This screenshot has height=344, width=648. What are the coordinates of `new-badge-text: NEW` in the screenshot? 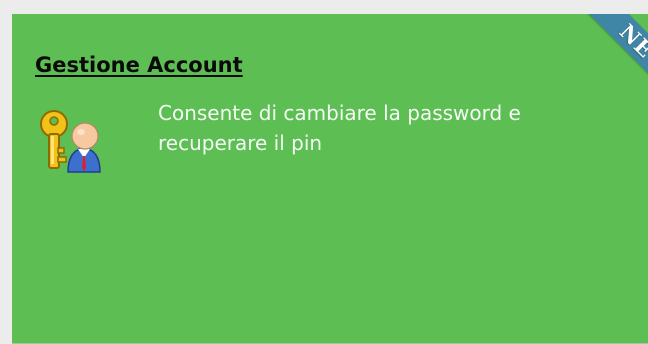 It's located at (631, 49).